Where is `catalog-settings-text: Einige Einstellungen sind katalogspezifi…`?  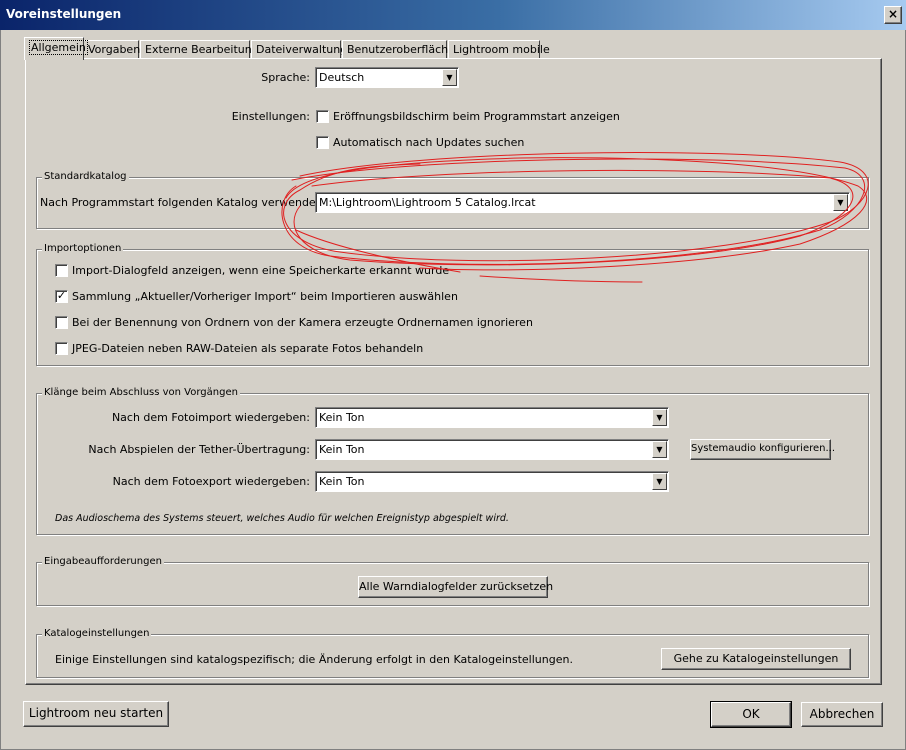 catalog-settings-text: Einige Einstellungen sind katalogspezifi… is located at coordinates (314, 659).